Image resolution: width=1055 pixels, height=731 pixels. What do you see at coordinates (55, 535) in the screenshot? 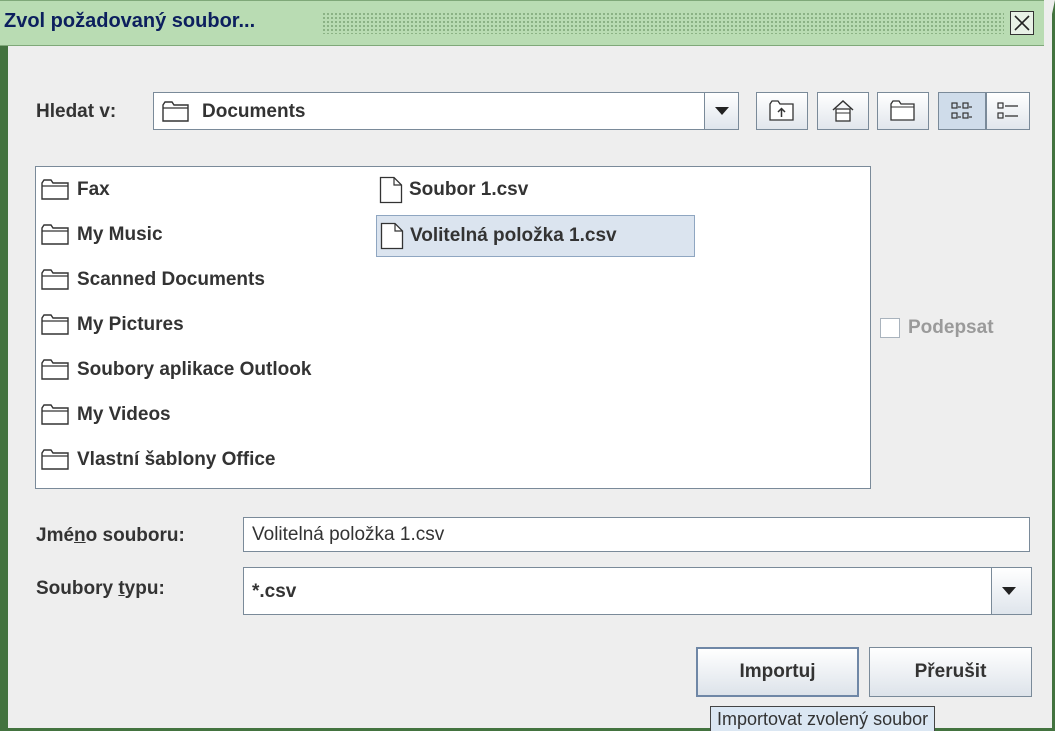
I see `filename-label-part: Jmé` at bounding box center [55, 535].